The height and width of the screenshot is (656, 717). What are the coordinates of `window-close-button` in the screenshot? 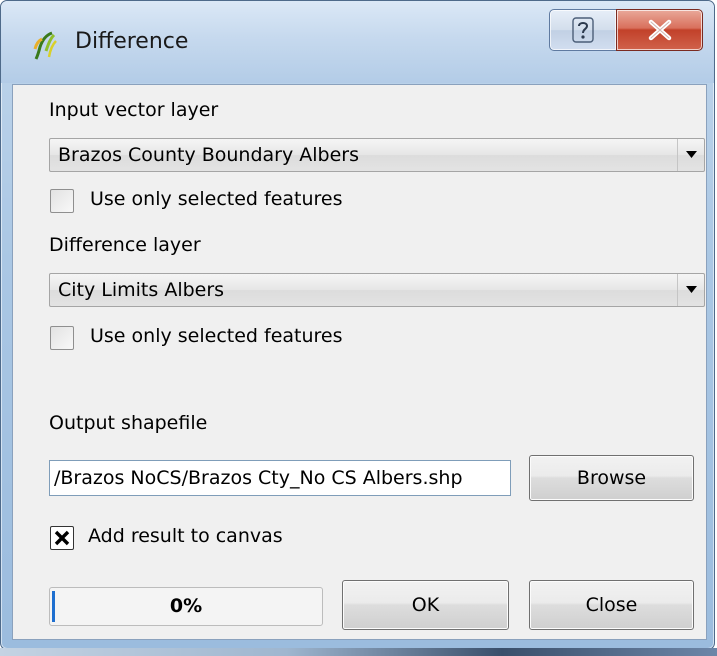 It's located at (659, 30).